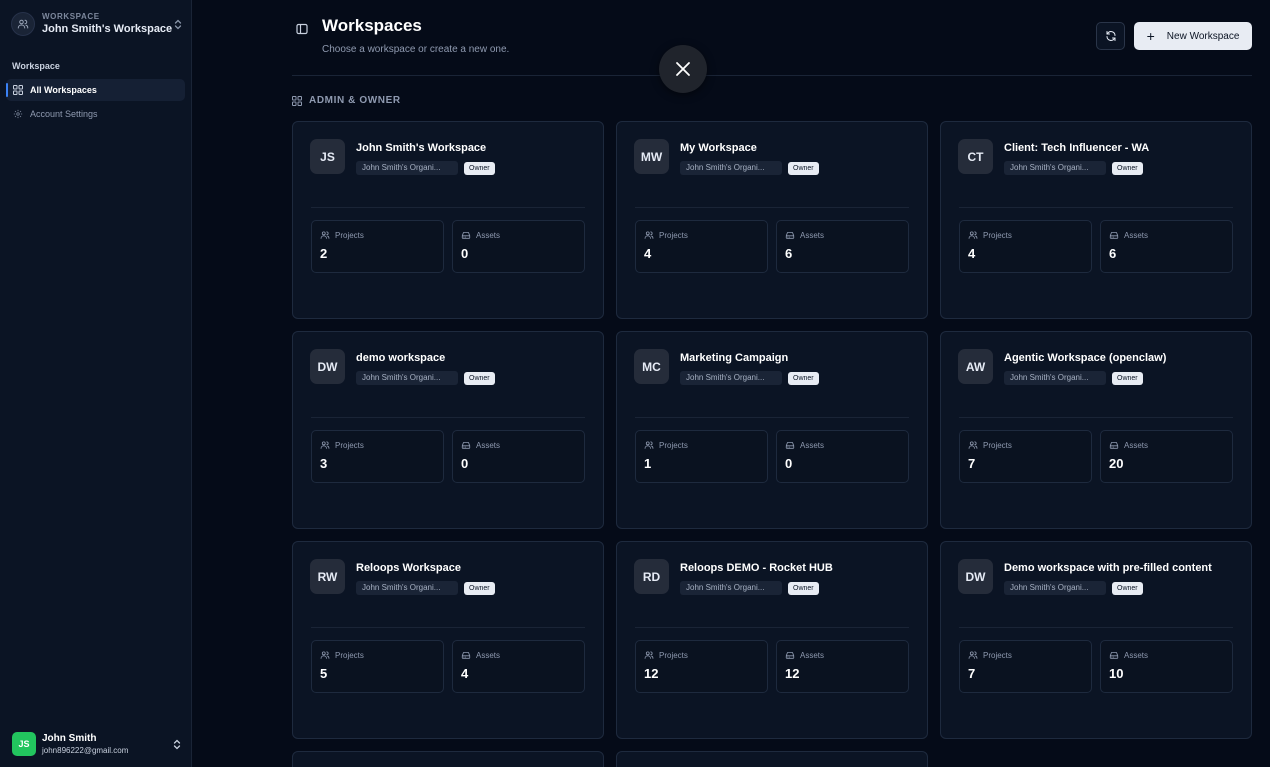  What do you see at coordinates (63, 90) in the screenshot?
I see `sidebar-item-label: All Workspaces` at bounding box center [63, 90].